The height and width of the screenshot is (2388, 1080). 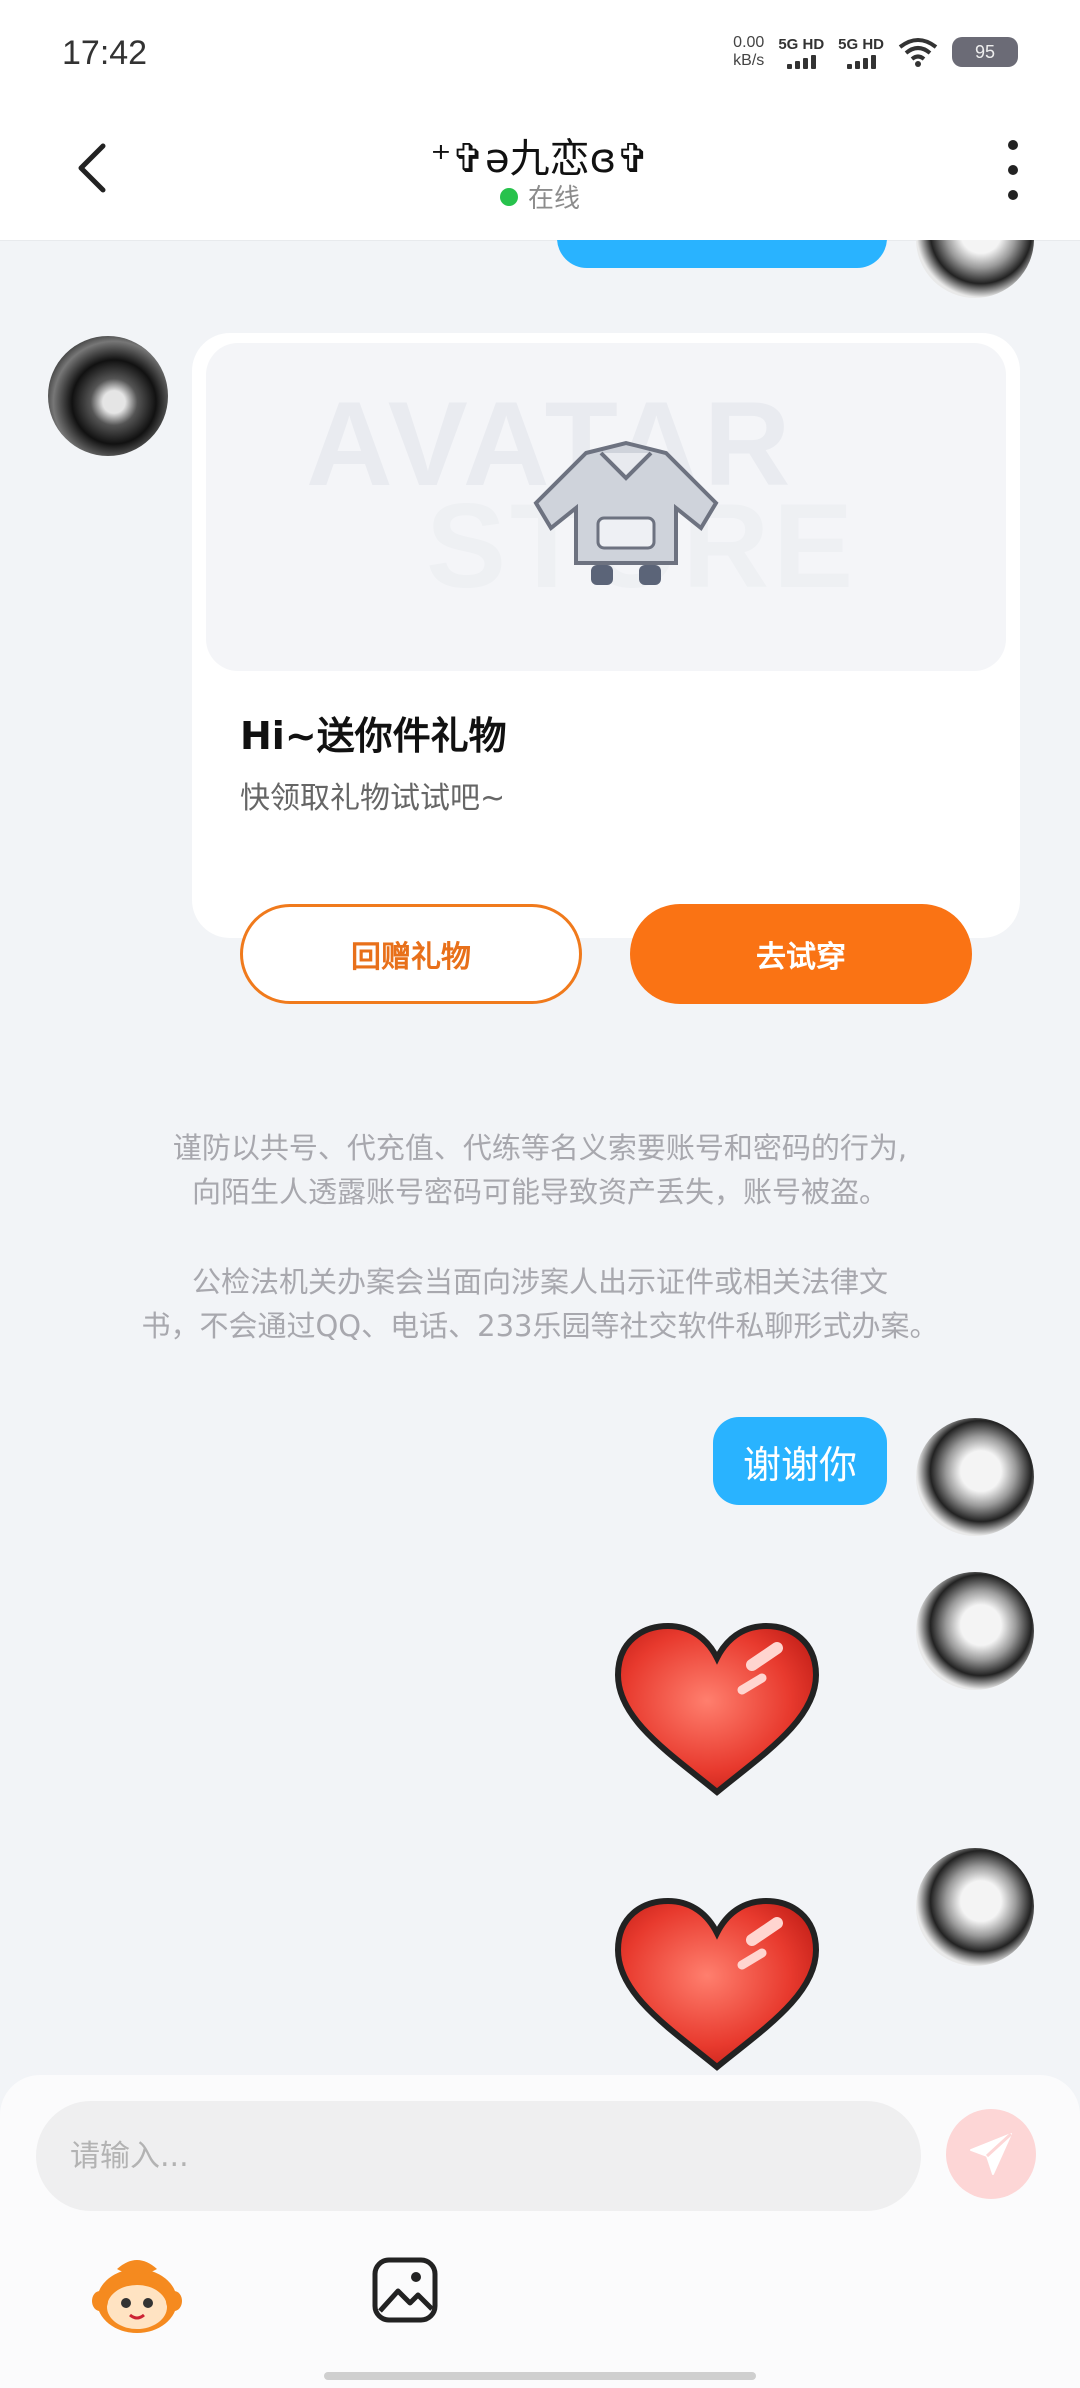 What do you see at coordinates (722, 254) in the screenshot?
I see `previous-message-bubble` at bounding box center [722, 254].